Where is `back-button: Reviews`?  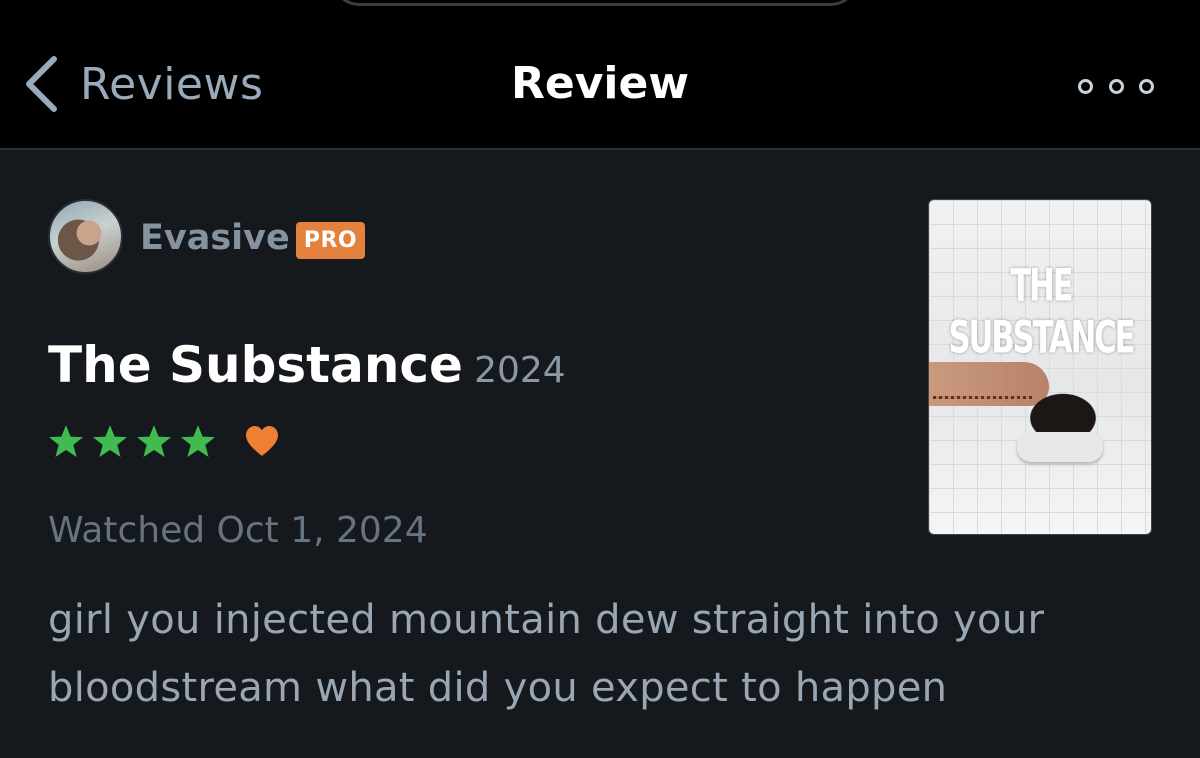
back-button: Reviews is located at coordinates (143, 84).